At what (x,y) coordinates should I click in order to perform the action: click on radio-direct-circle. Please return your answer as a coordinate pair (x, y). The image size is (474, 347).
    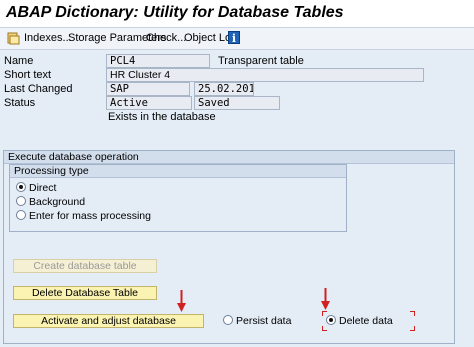
    Looking at the image, I should click on (21, 187).